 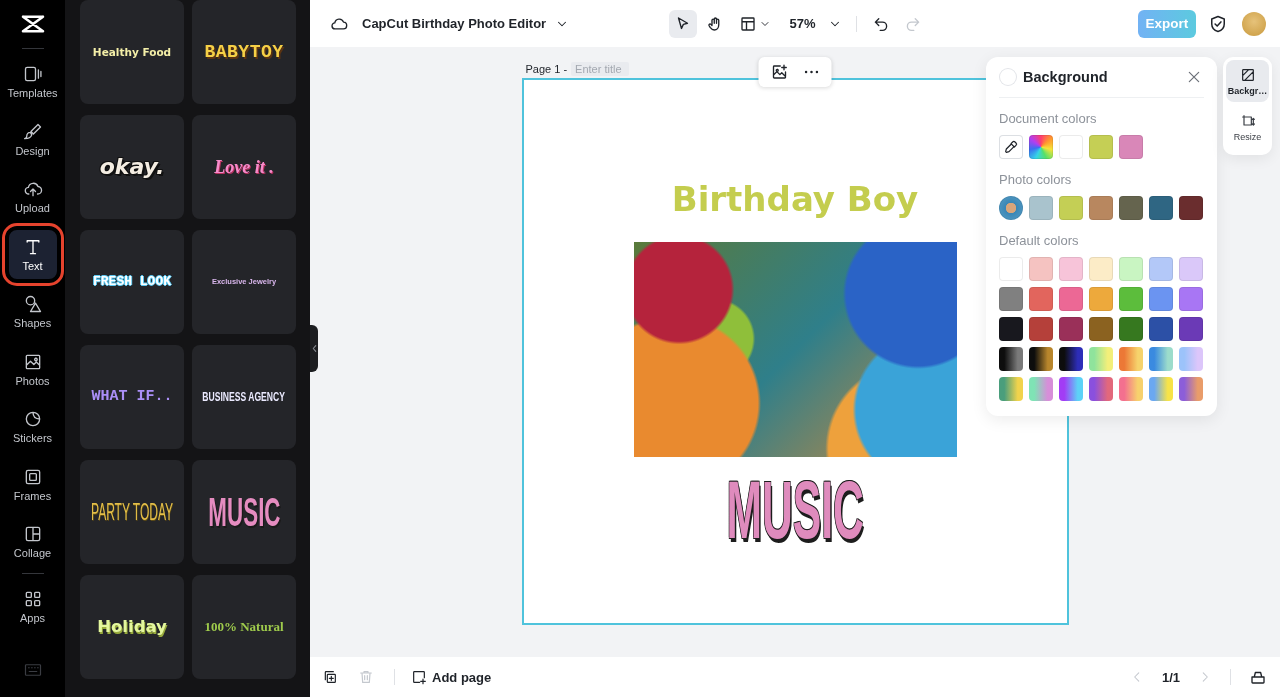 I want to click on keyboard-icon, so click(x=32, y=670).